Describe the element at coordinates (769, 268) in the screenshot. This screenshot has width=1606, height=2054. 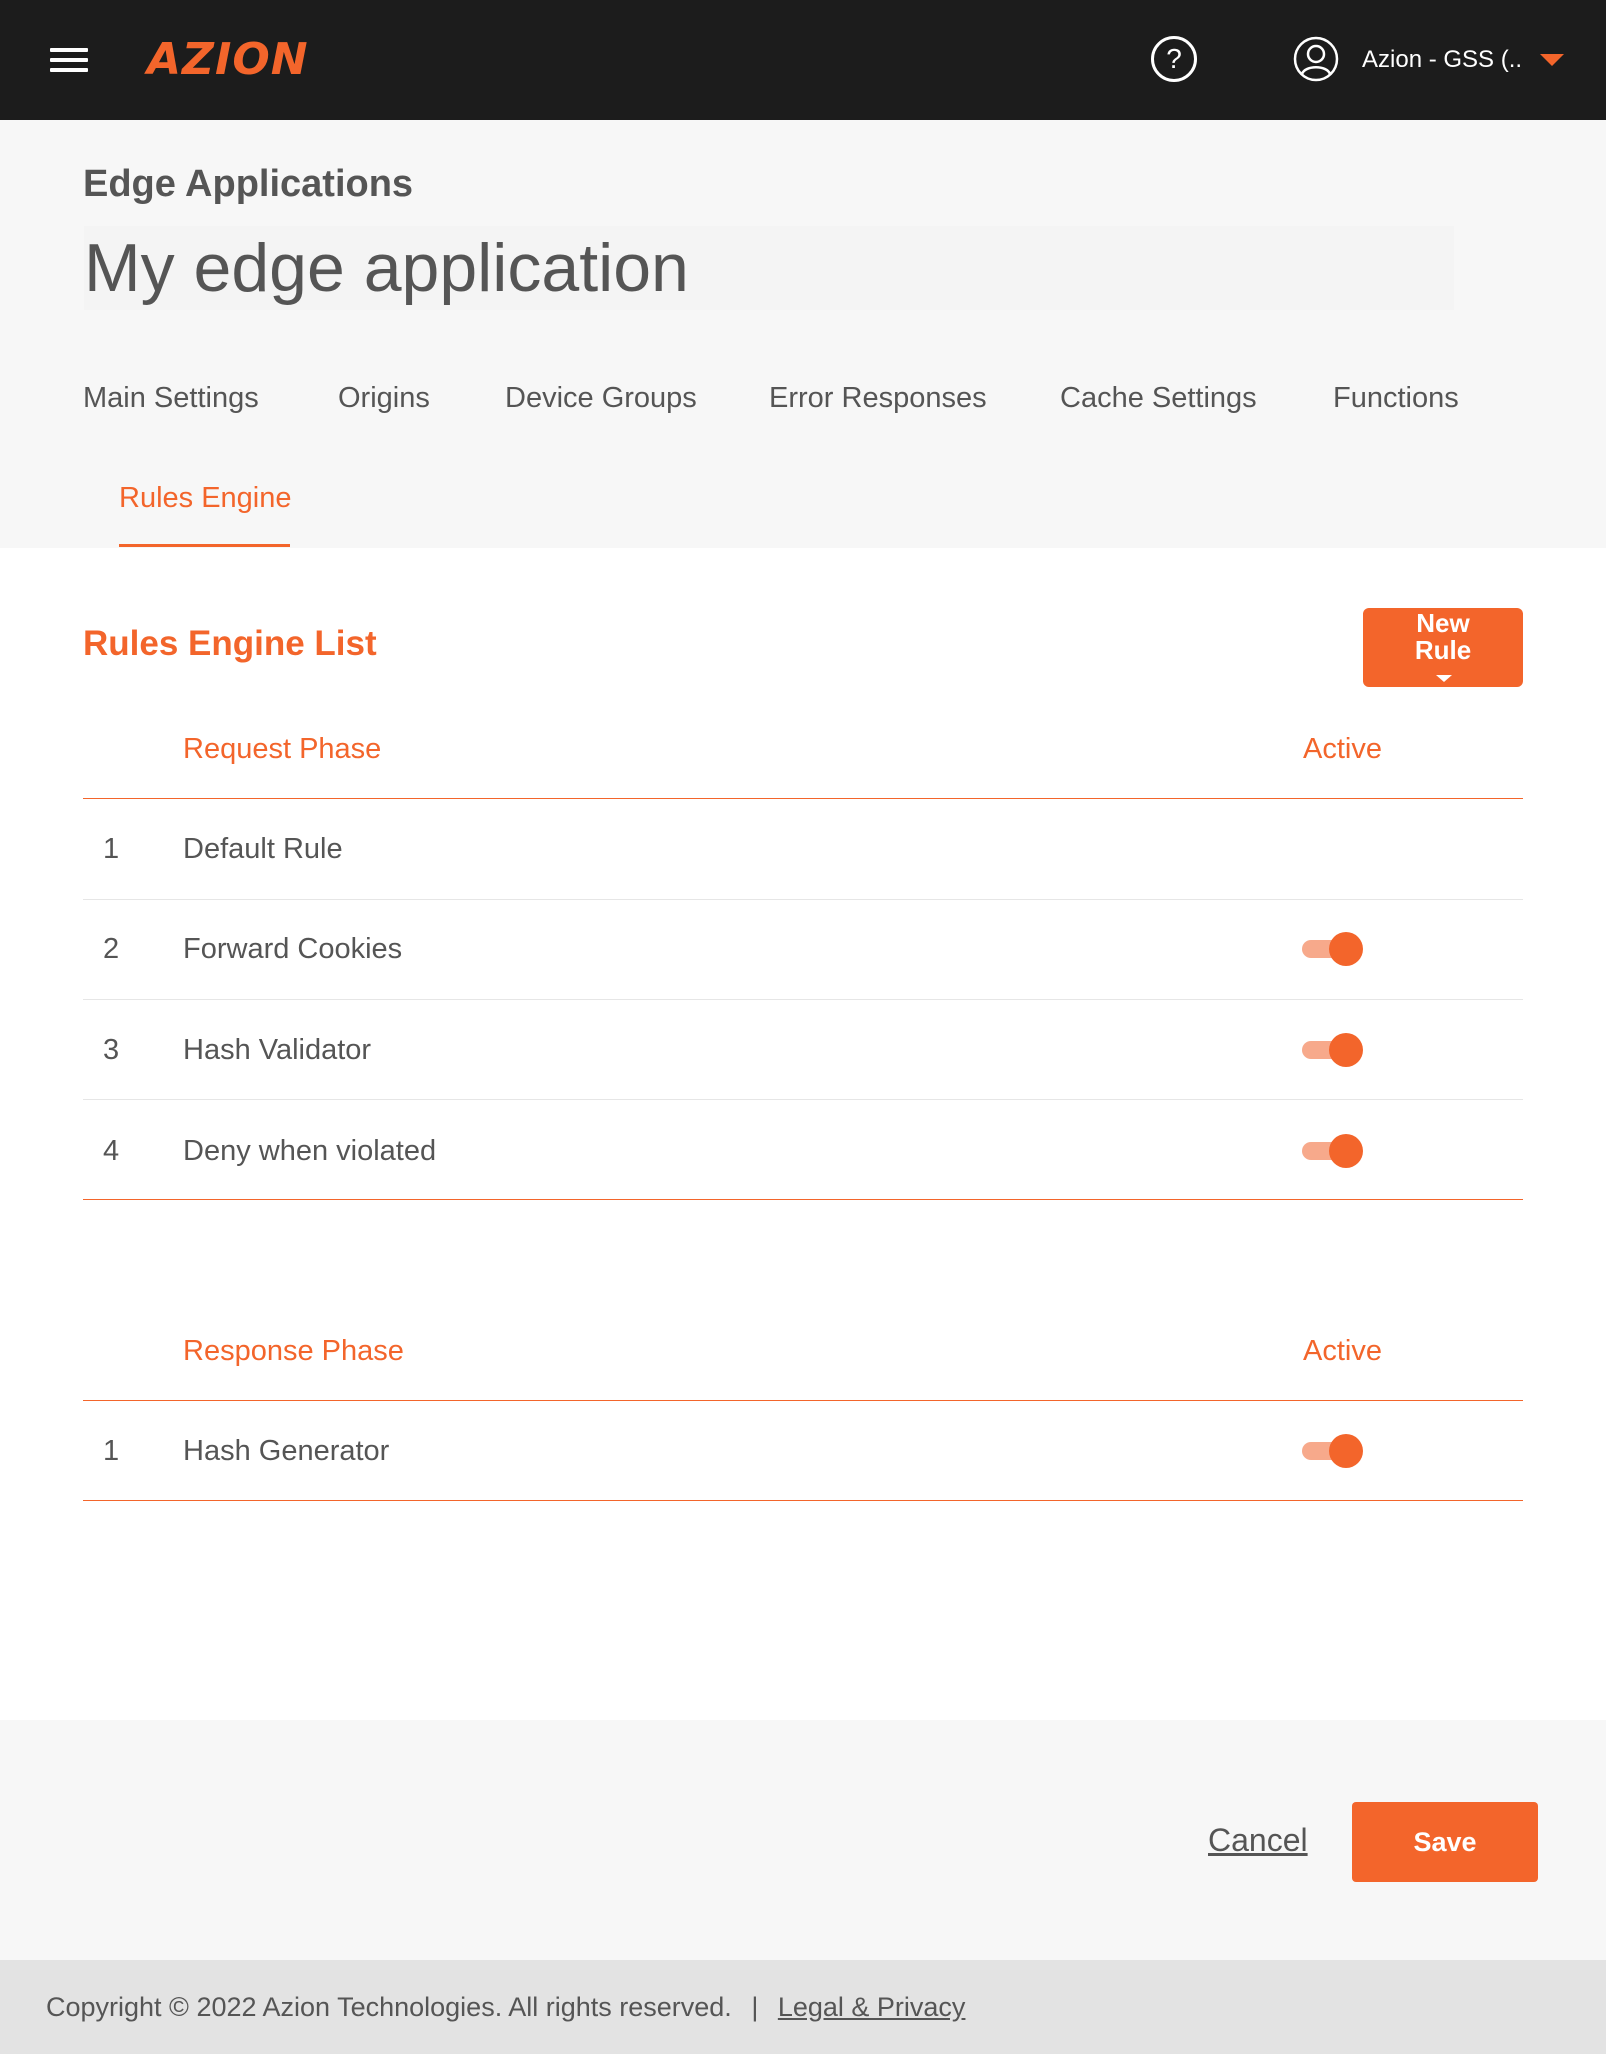
I see `application-name-field: My edge application` at that location.